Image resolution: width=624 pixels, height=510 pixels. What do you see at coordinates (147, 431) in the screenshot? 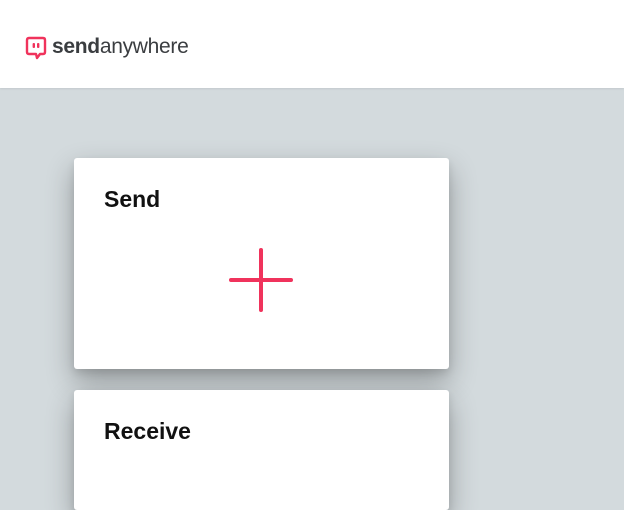
I see `receive-card-title: Receive` at bounding box center [147, 431].